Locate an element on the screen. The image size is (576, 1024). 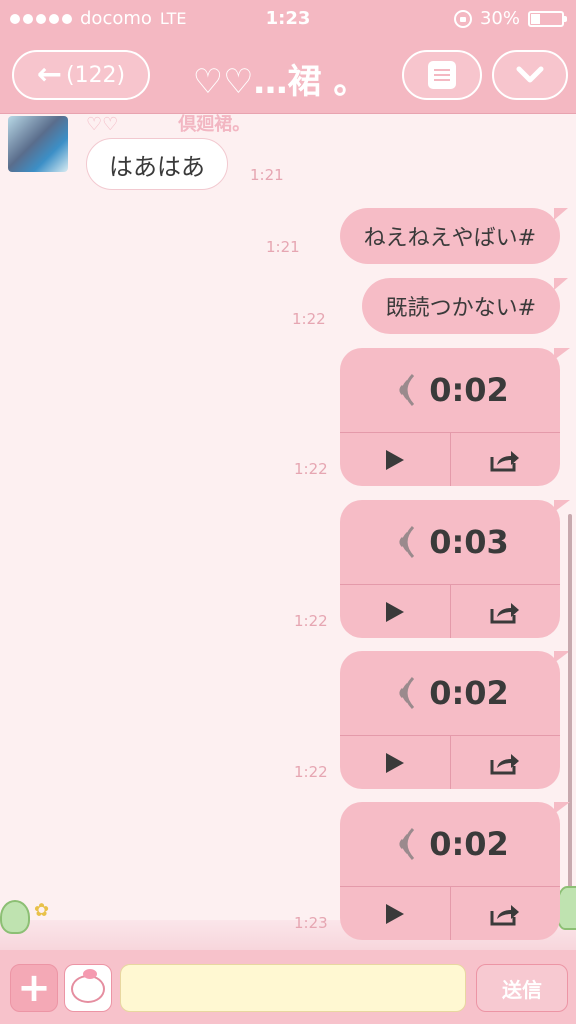
add-attachment-button: + is located at coordinates (34, 988).